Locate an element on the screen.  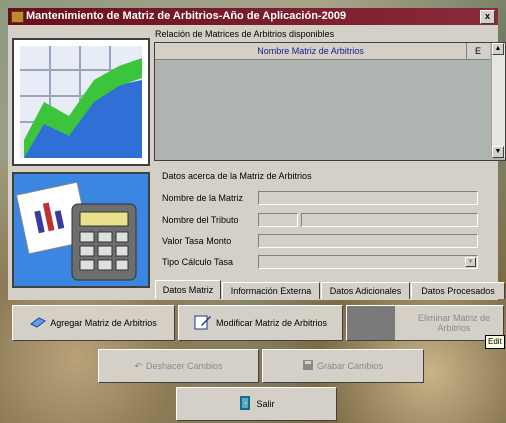
chart-image is located at coordinates (81, 102).